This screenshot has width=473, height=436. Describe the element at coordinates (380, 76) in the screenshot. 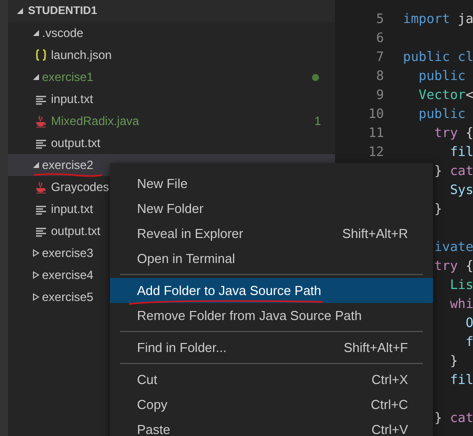

I see `line-number: 8` at that location.